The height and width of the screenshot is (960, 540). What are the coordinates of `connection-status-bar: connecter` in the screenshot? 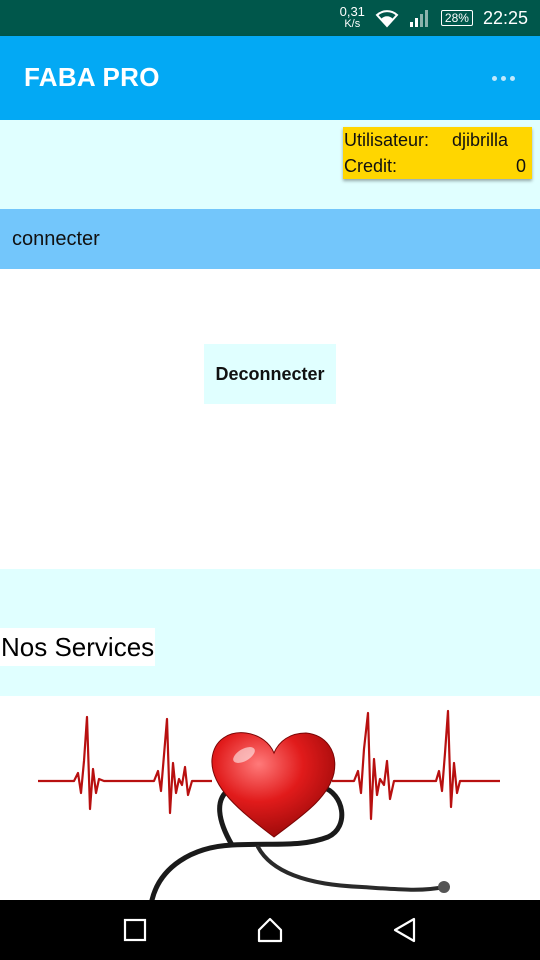 It's located at (270, 239).